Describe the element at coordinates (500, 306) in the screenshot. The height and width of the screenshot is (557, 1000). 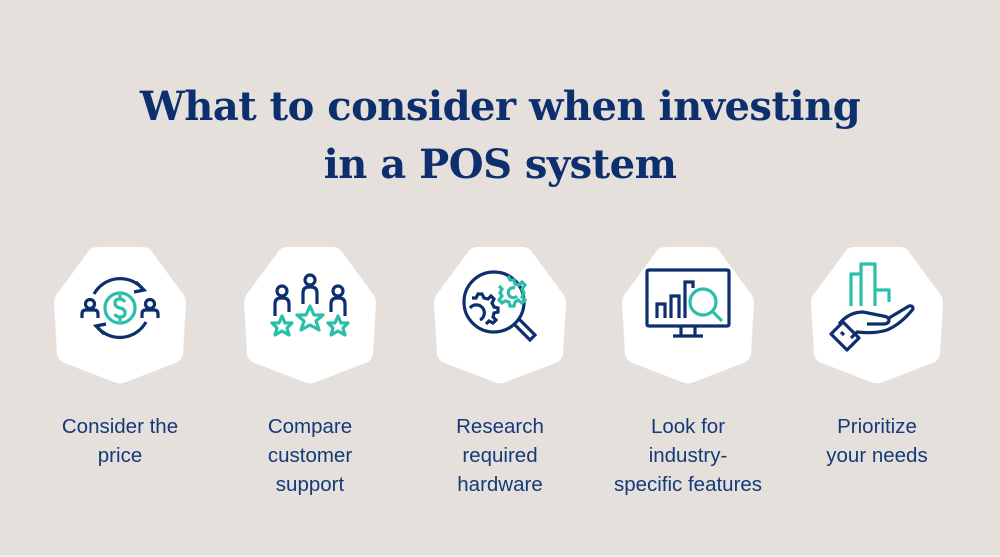
I see `hardware-research-icon` at that location.